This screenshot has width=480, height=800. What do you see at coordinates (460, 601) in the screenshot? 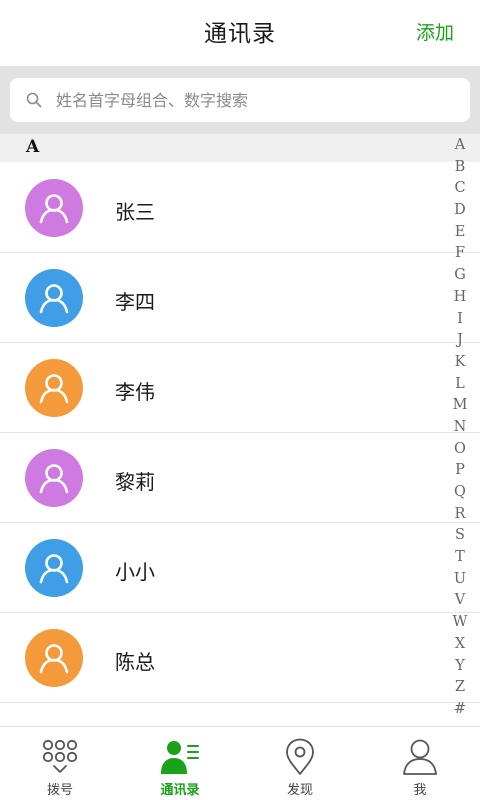
I see `index-letter: V` at bounding box center [460, 601].